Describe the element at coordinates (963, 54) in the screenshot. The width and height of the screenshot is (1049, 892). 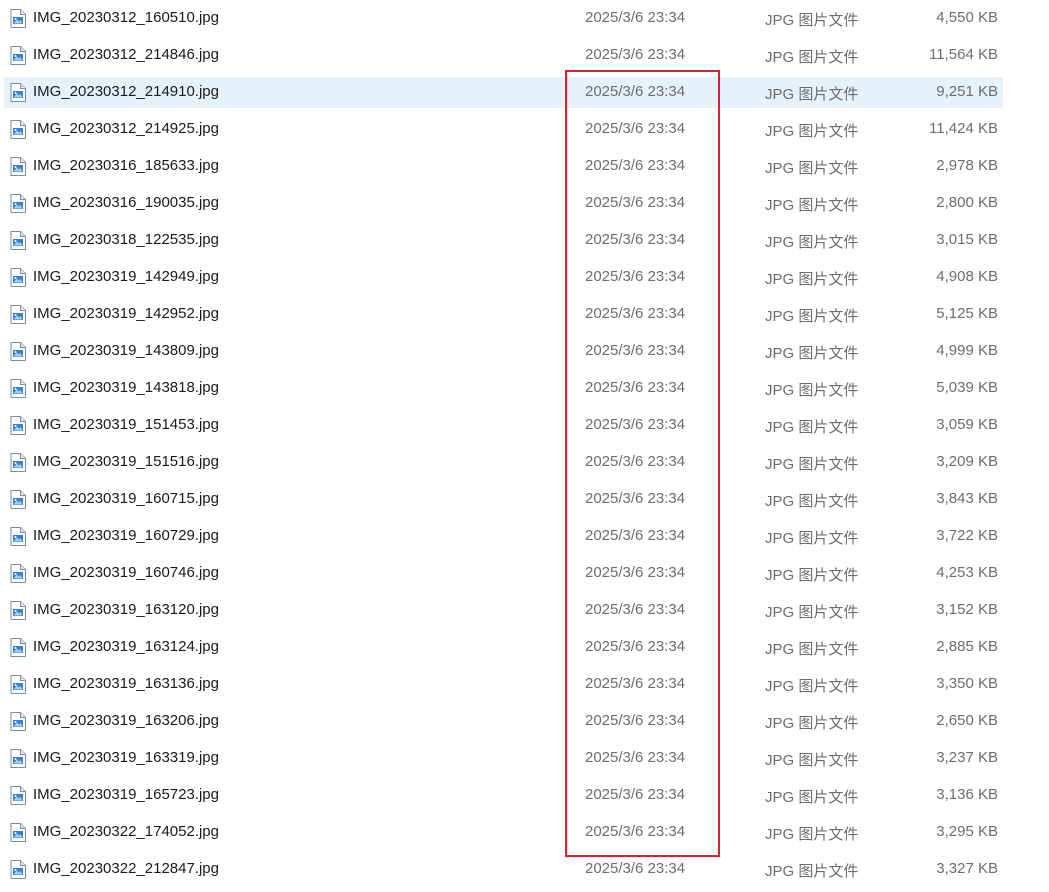
I see `file-size: 11,564 KB` at that location.